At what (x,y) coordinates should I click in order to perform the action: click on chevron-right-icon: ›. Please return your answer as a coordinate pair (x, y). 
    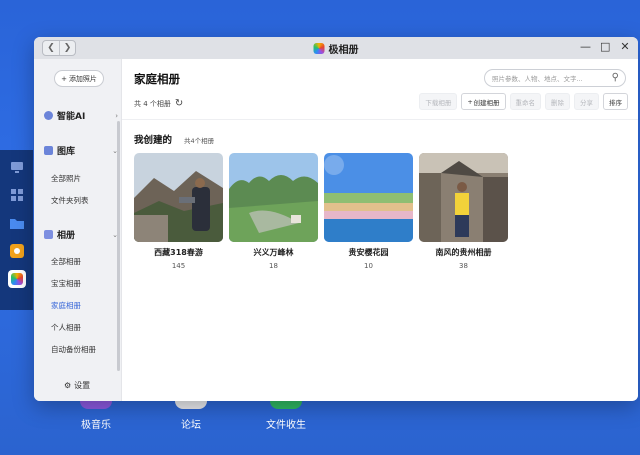
    Looking at the image, I should click on (116, 115).